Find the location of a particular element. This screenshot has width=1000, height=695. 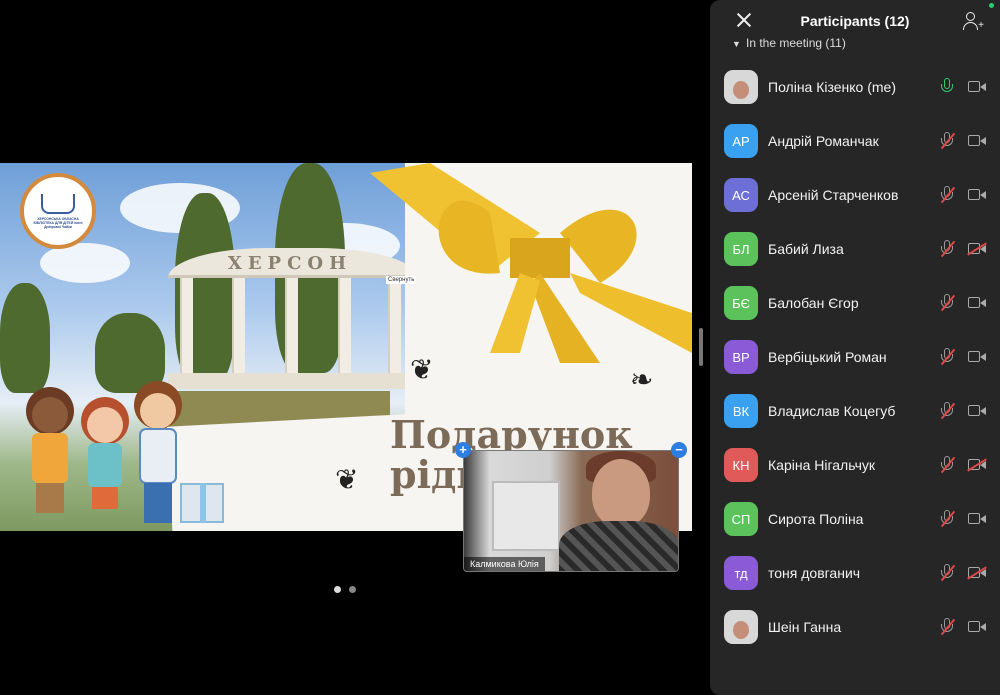

avatar: БЛ is located at coordinates (741, 249).